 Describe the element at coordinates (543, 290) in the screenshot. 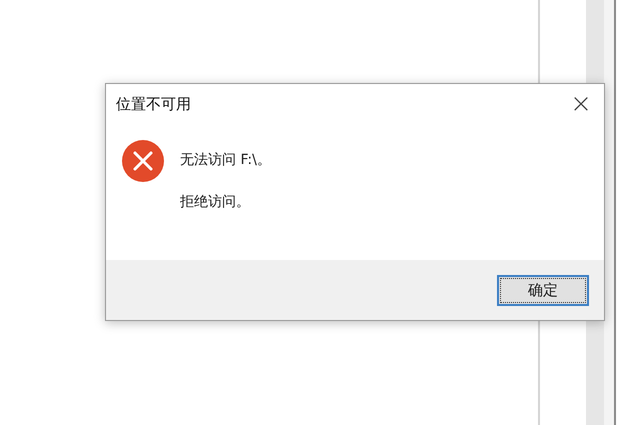

I see `ok-button: 确定` at that location.